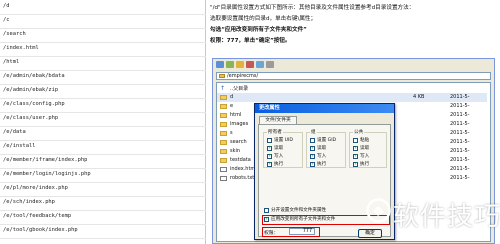 Image resolution: width=500 pixels, height=244 pixels. Describe the element at coordinates (283, 148) in the screenshot. I see `owner-group: 所有者 设置 UID ✓ 读取 ✓ 写入 ✓ 执行` at that location.